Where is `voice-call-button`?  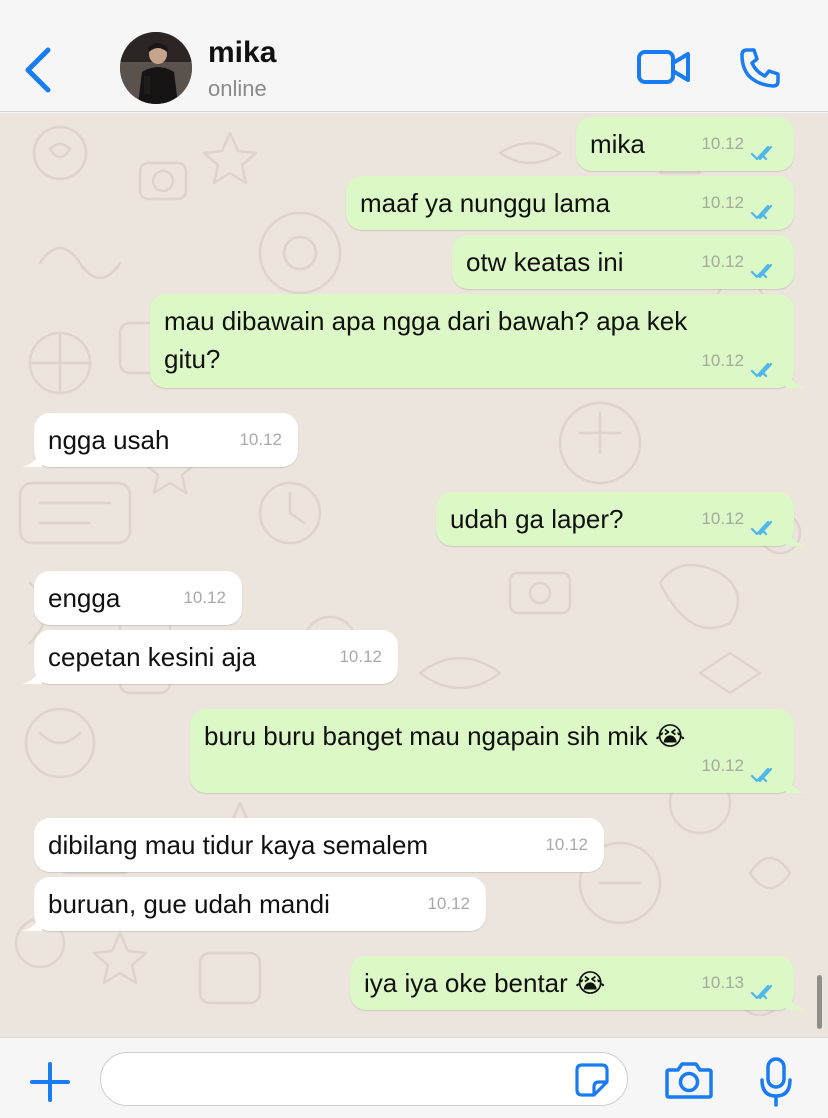 voice-call-button is located at coordinates (760, 68).